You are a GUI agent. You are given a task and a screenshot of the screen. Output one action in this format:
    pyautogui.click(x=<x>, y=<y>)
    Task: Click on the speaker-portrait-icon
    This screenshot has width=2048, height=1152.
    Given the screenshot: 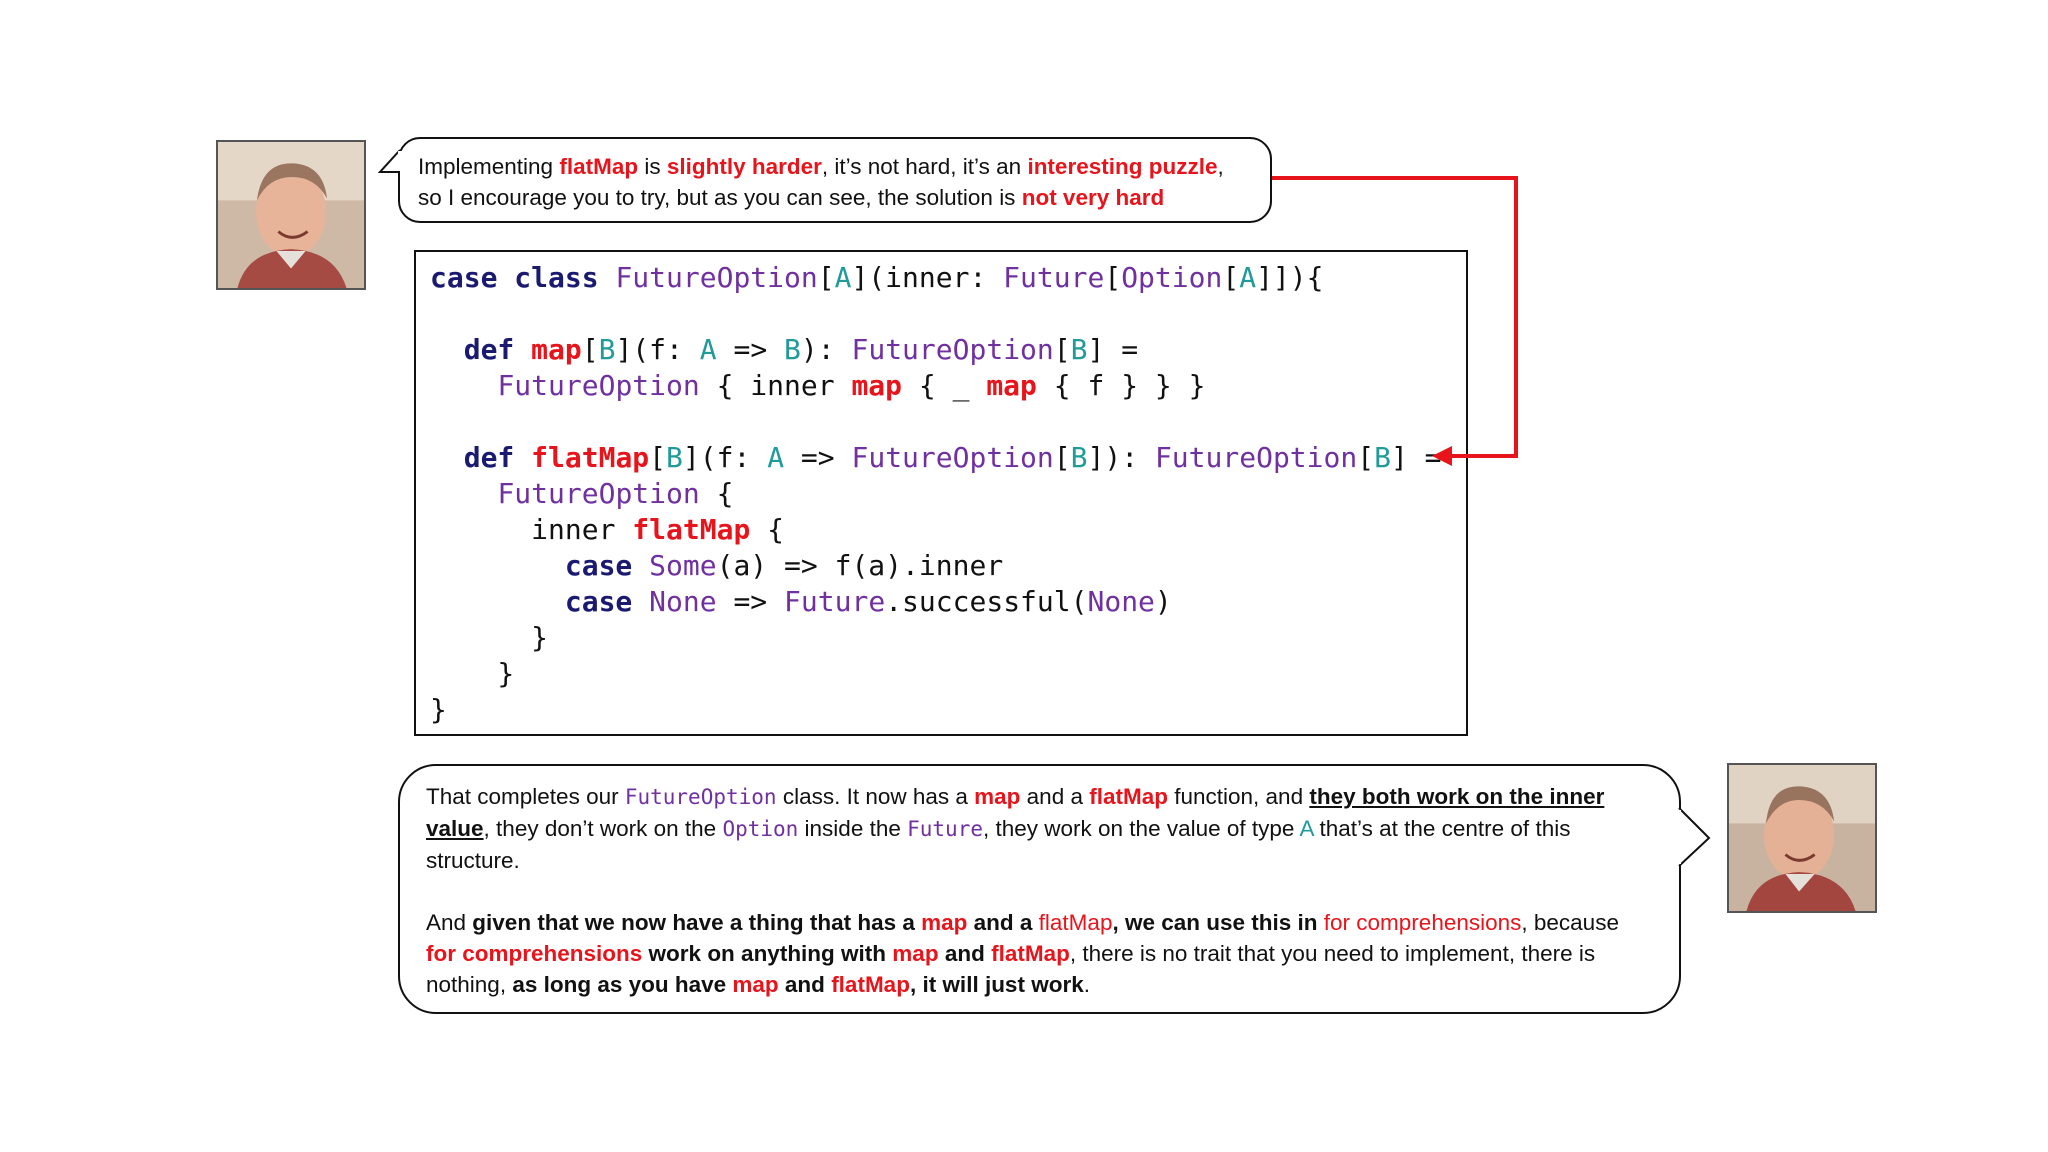 What is the action you would take?
    pyautogui.click(x=291, y=215)
    